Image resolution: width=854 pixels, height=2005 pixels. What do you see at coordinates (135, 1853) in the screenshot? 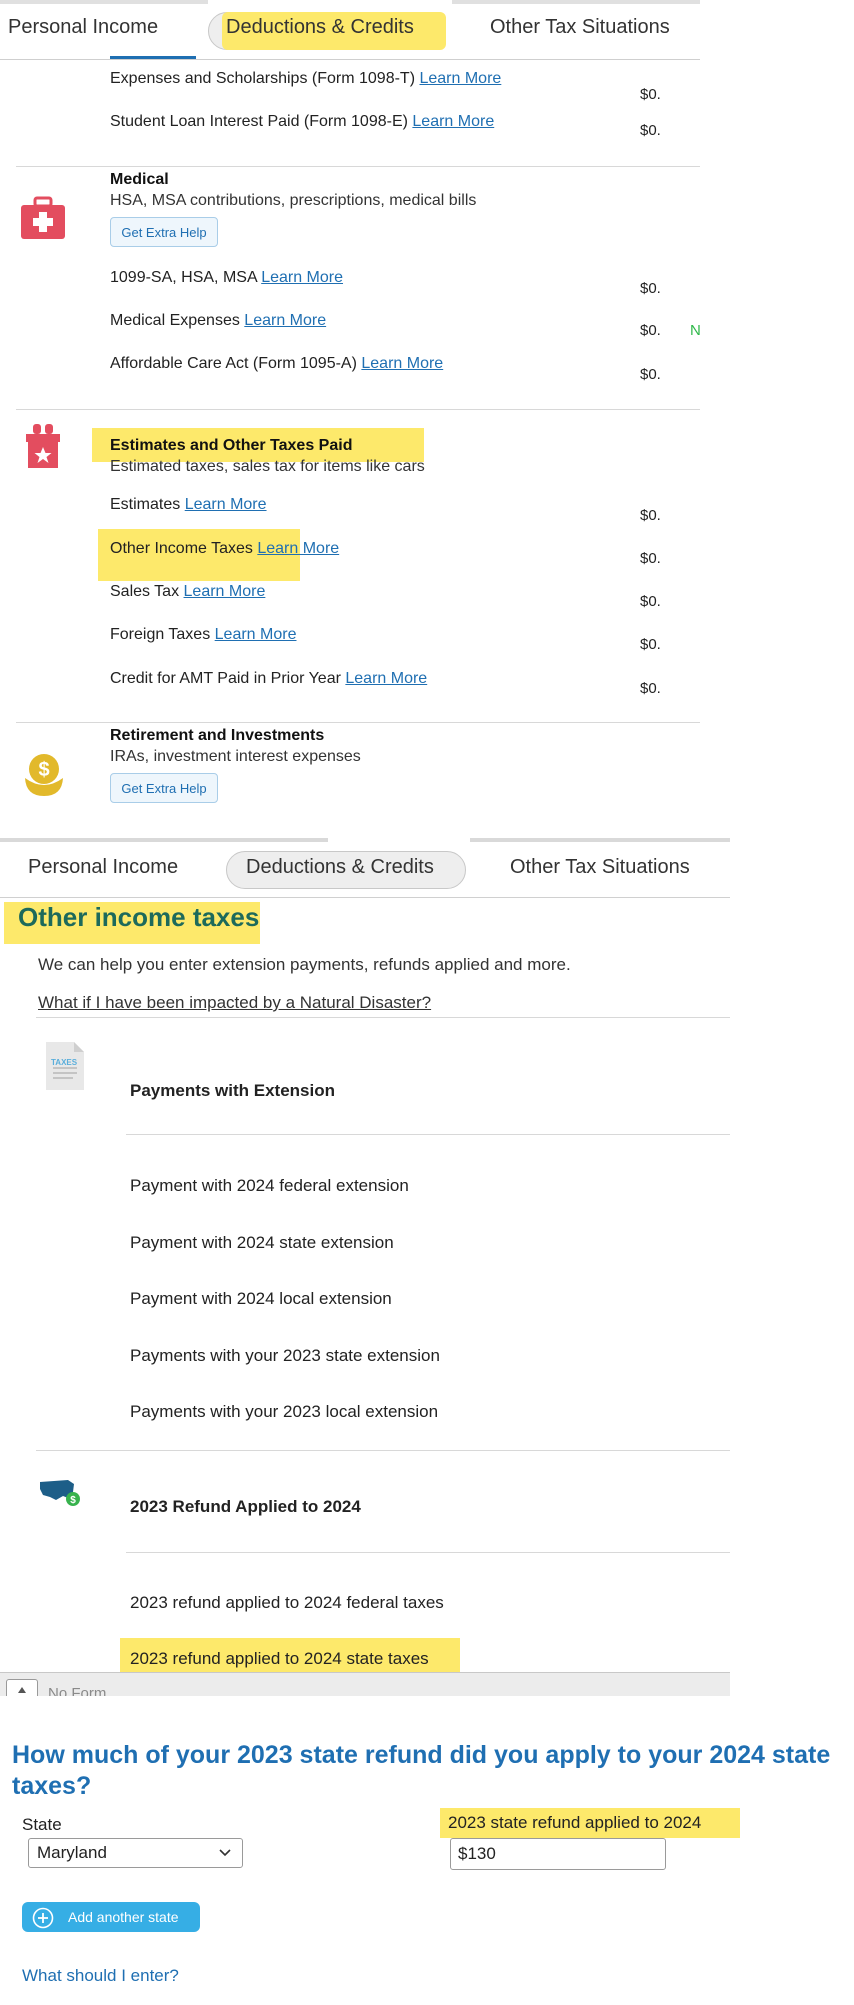
I see `state-select: Maryland` at bounding box center [135, 1853].